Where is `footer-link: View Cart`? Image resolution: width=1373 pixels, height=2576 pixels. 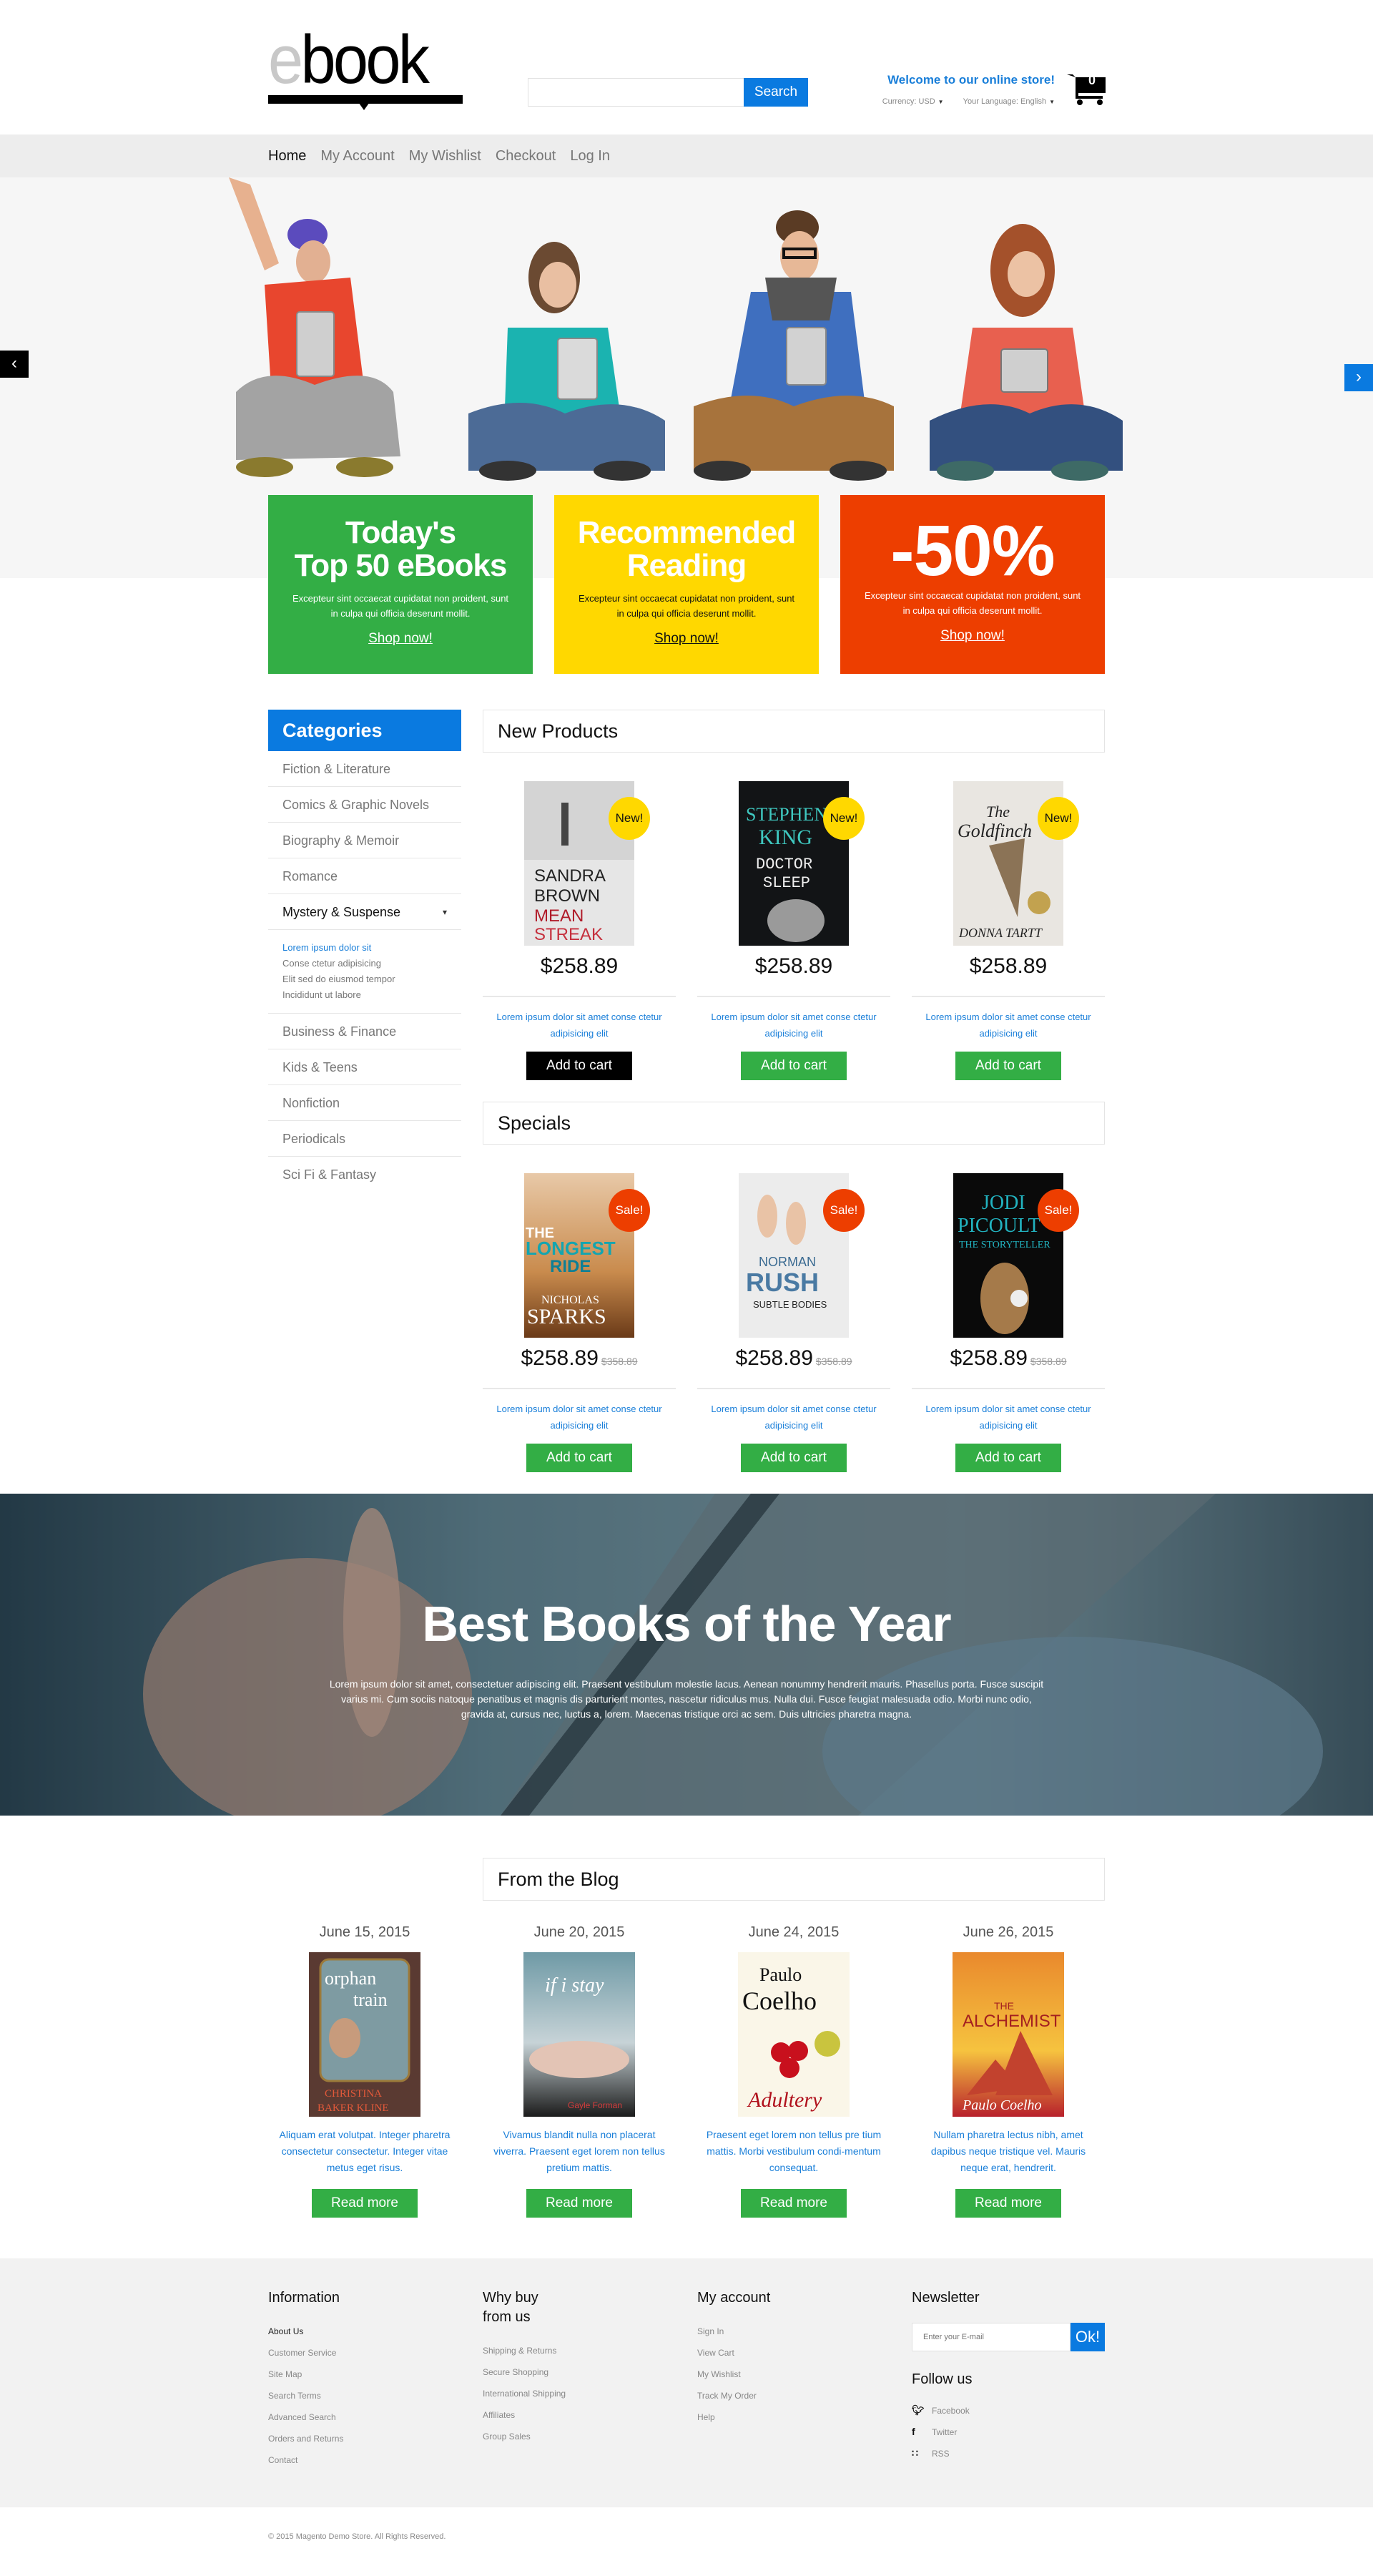
footer-link: View Cart is located at coordinates (793, 2353).